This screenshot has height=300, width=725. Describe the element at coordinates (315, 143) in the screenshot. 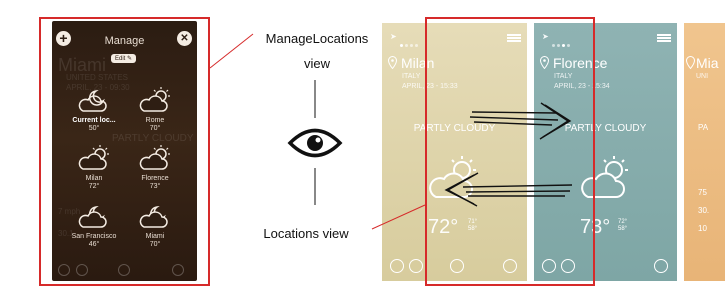

I see `eye-icon` at that location.